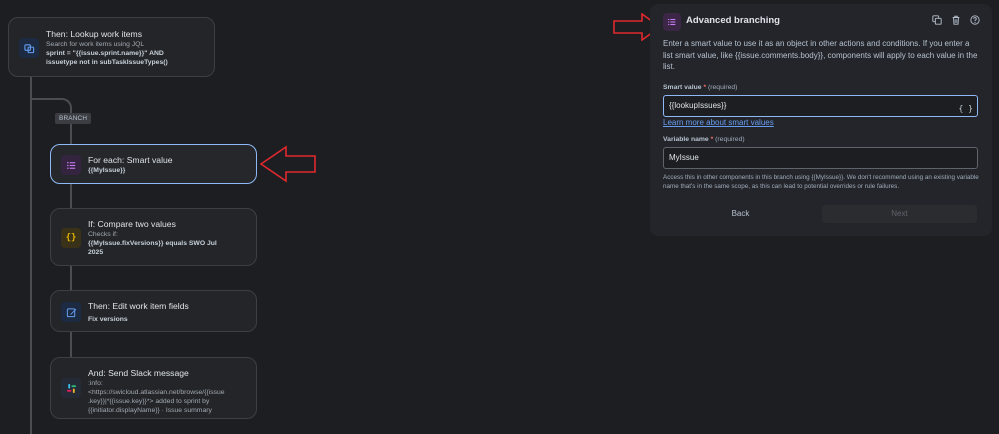 Image resolution: width=999 pixels, height=434 pixels. Describe the element at coordinates (130, 160) in the screenshot. I see `card-title: For each: Smart value` at that location.